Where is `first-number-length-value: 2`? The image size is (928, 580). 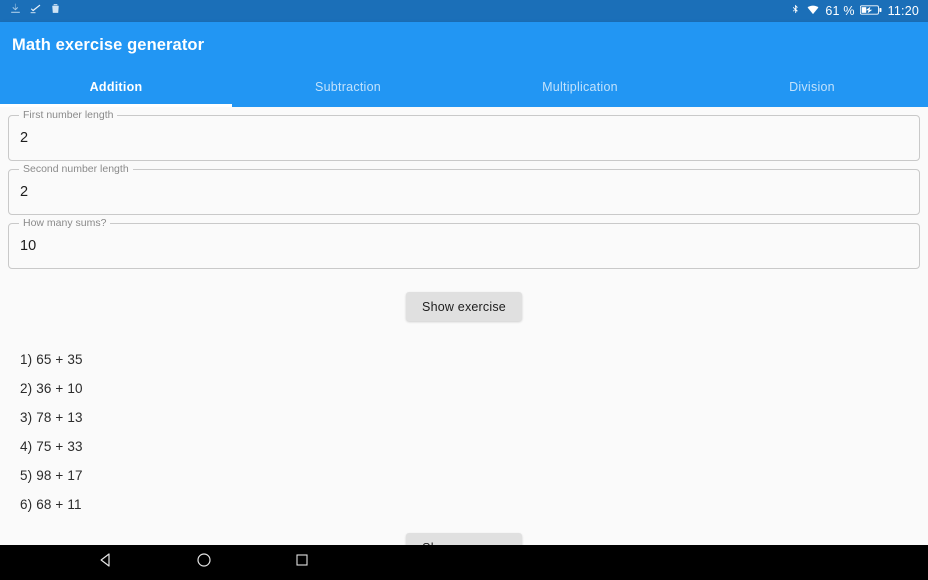
first-number-length-value: 2 is located at coordinates (24, 138).